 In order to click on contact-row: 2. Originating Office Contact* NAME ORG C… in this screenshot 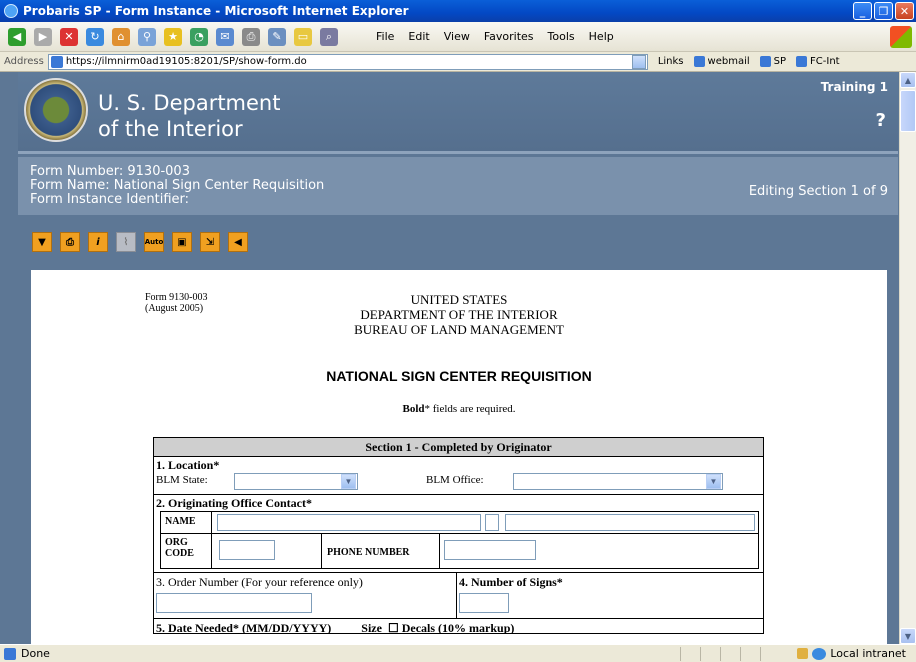, I will do `click(458, 534)`.